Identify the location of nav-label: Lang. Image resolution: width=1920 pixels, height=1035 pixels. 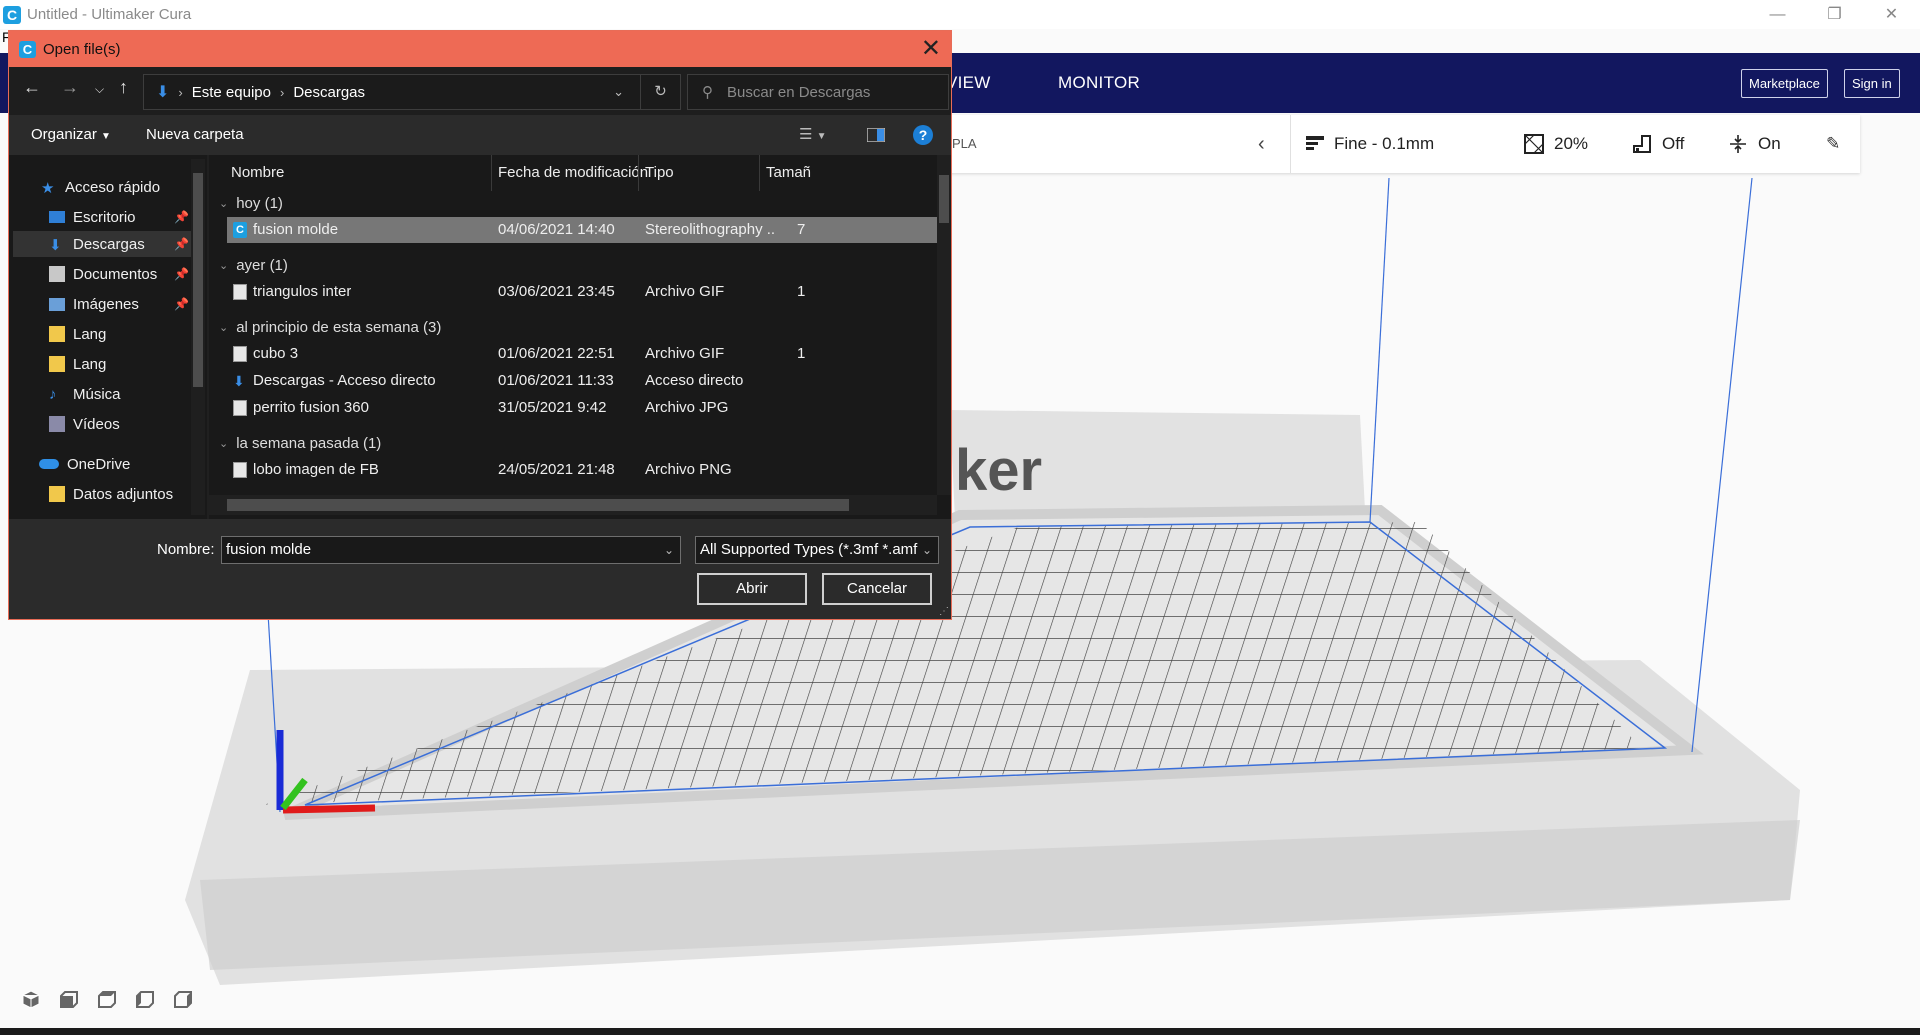
(90, 364).